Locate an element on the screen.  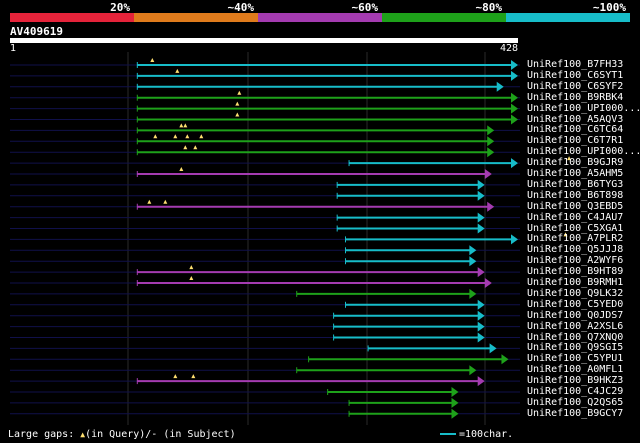
hit-name-link: UniRef100_C6SYT1 is located at coordinates (575, 75).